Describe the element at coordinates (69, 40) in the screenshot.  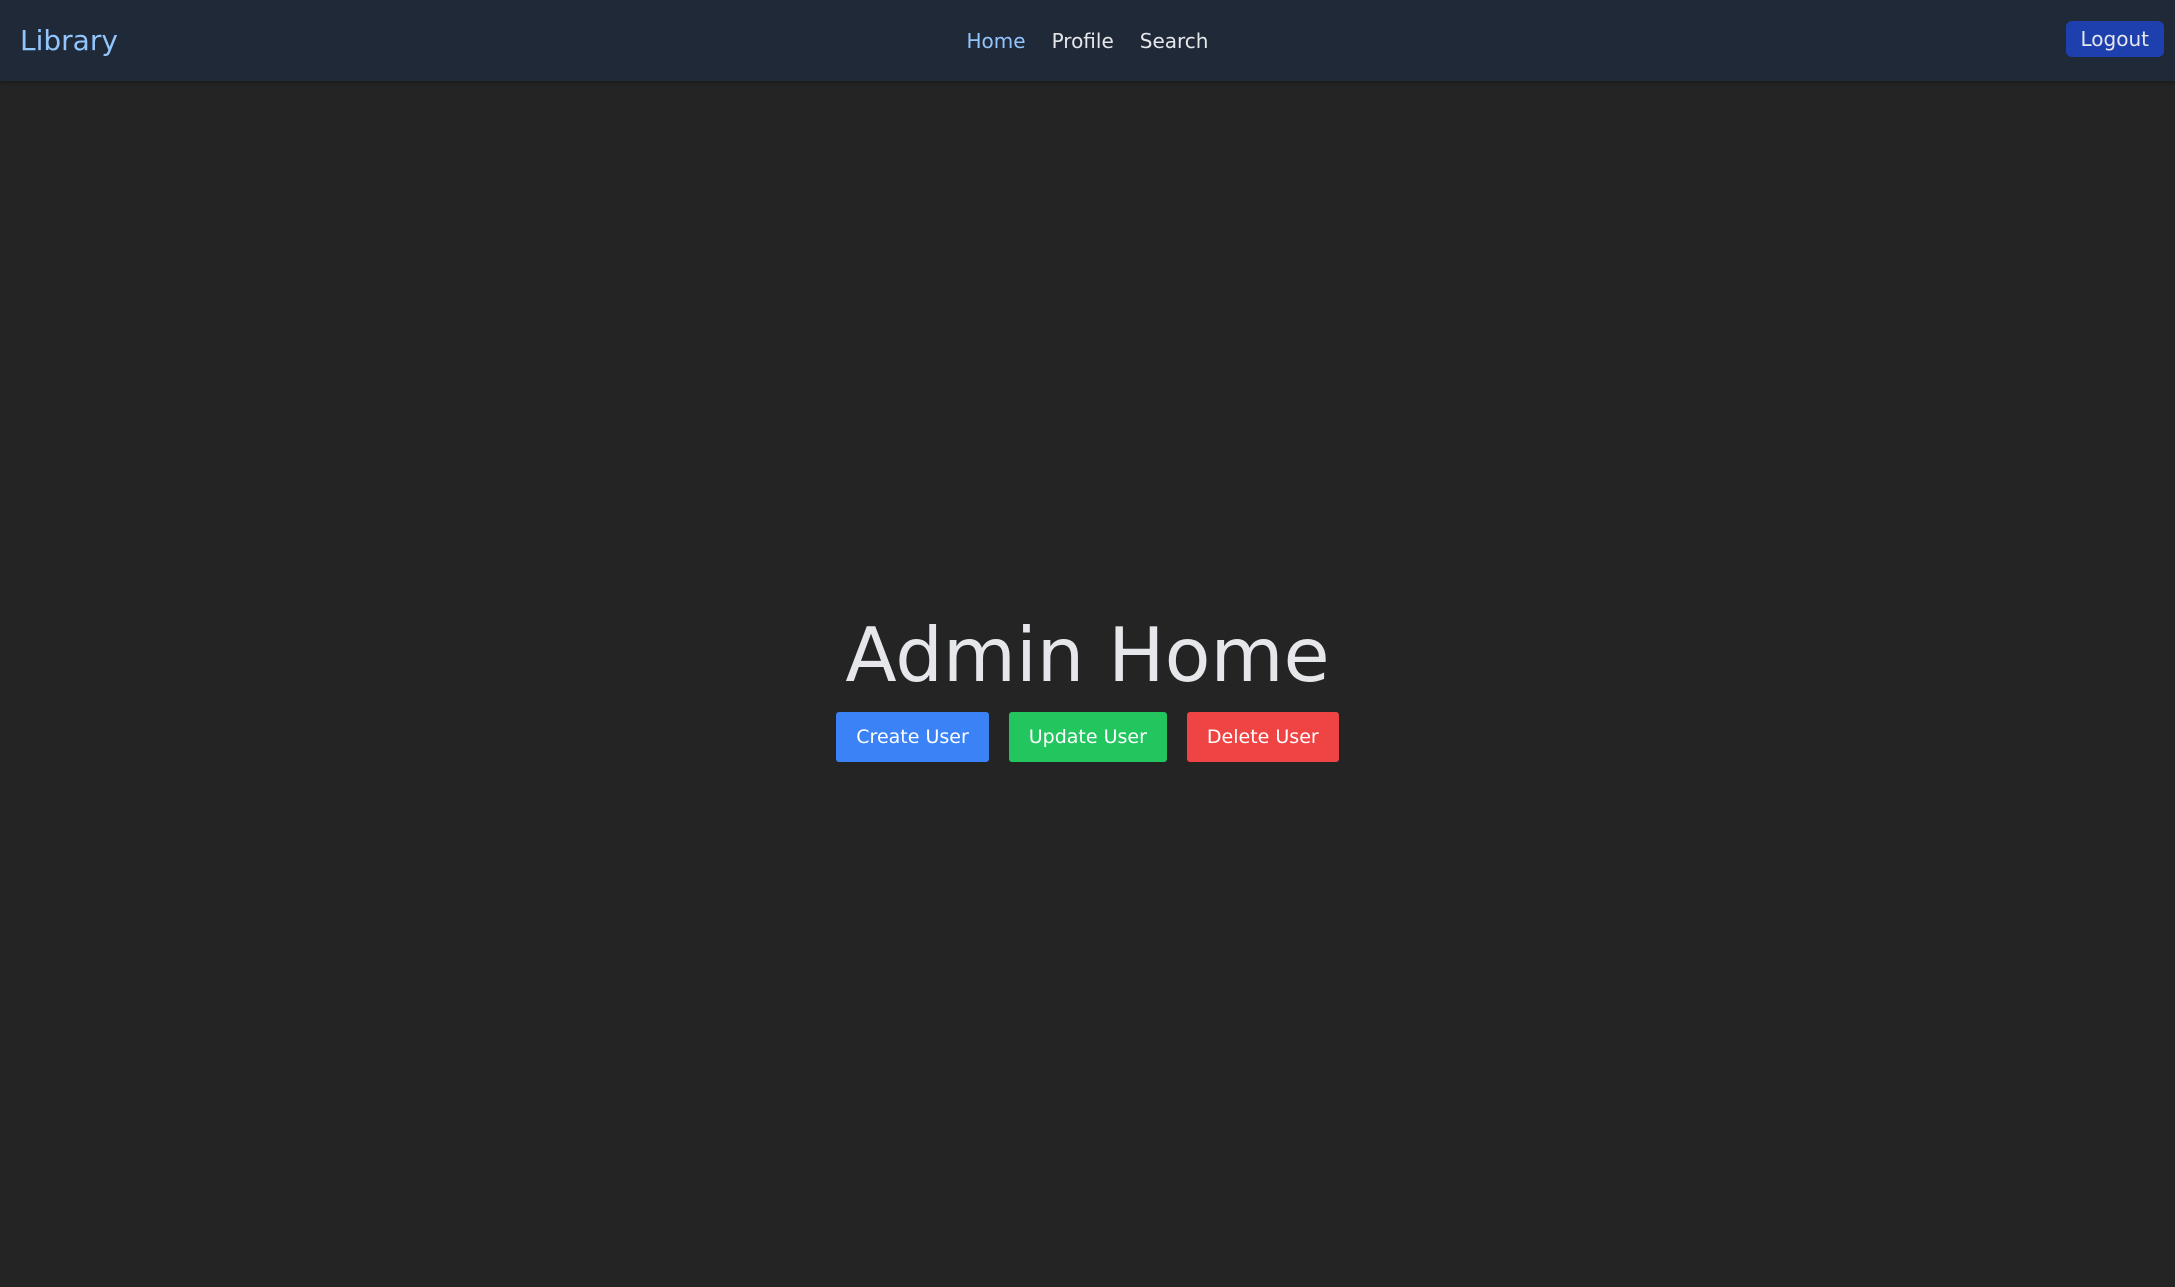
I see `brand-link: Library` at that location.